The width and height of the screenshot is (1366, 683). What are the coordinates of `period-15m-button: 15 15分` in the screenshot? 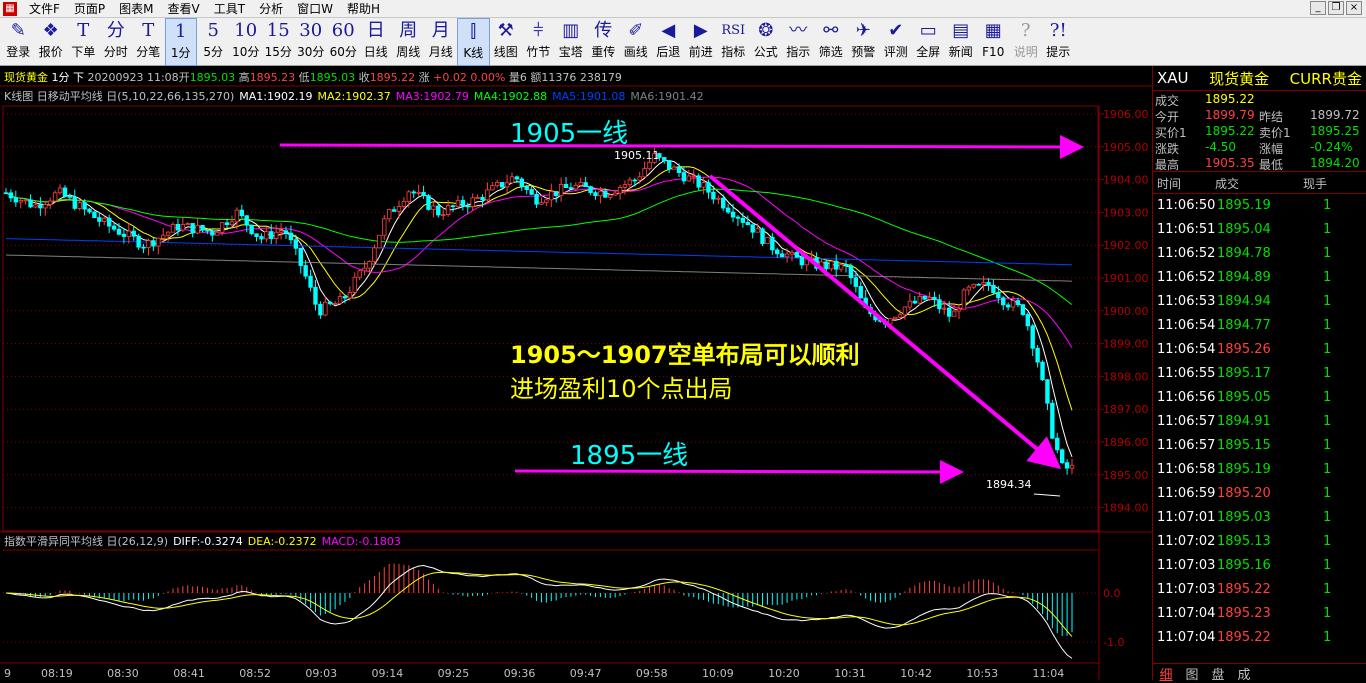 It's located at (278, 42).